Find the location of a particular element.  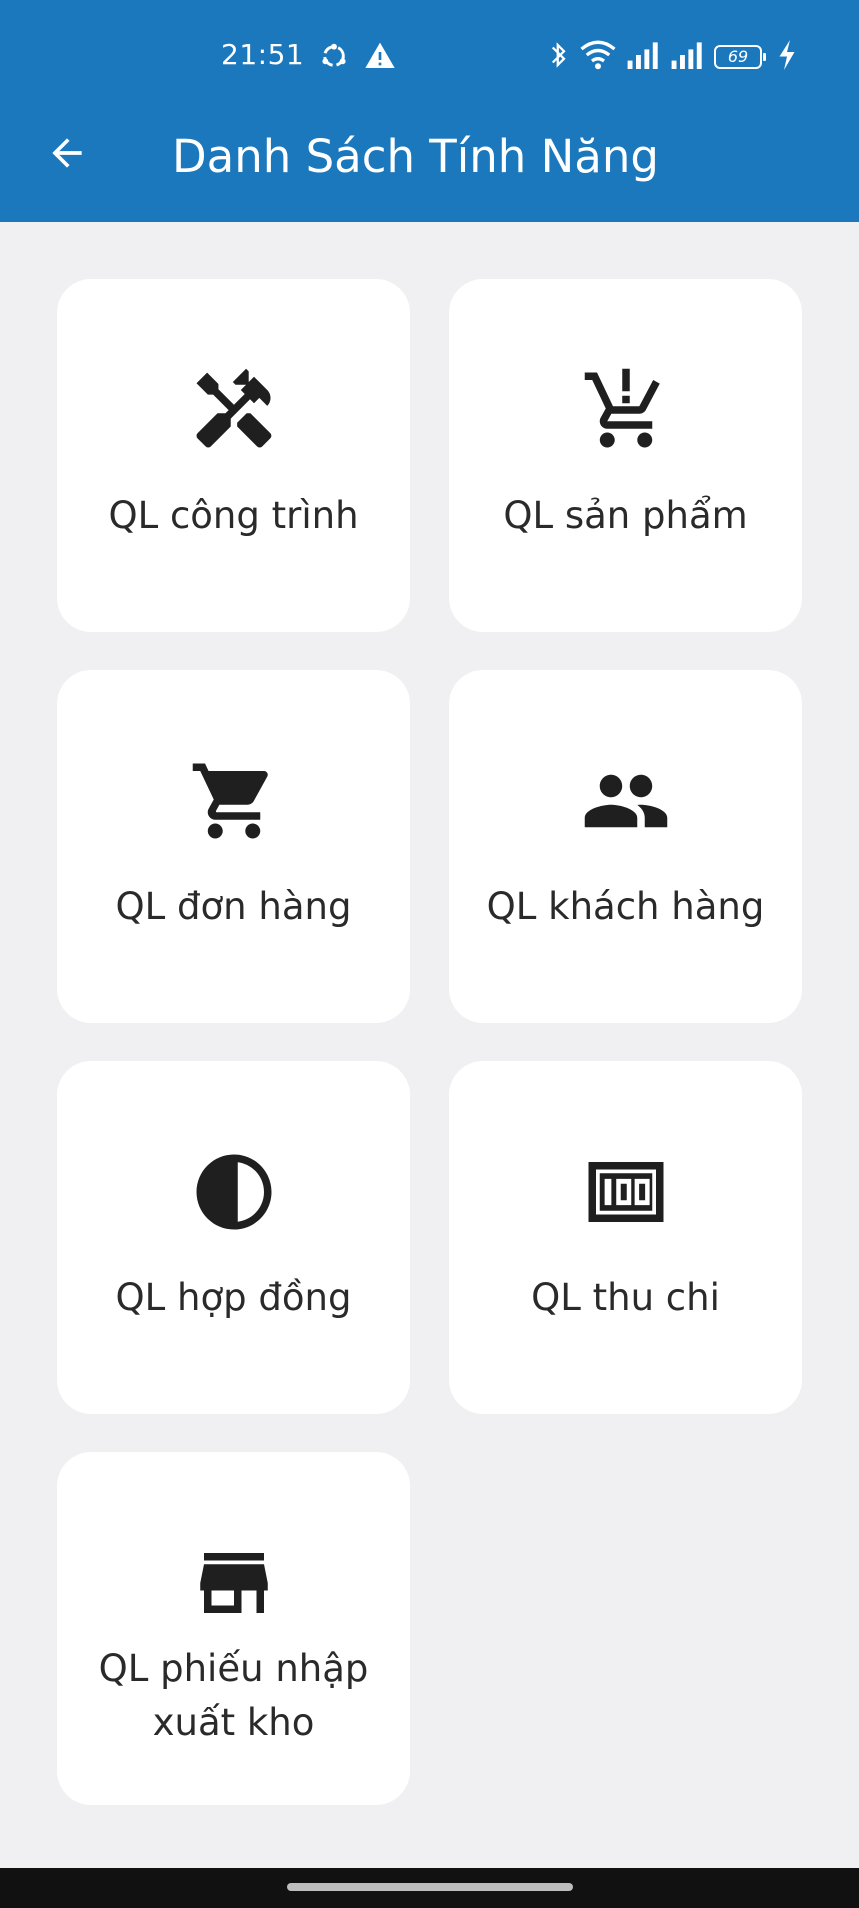

battery-indicator: 69 is located at coordinates (740, 57).